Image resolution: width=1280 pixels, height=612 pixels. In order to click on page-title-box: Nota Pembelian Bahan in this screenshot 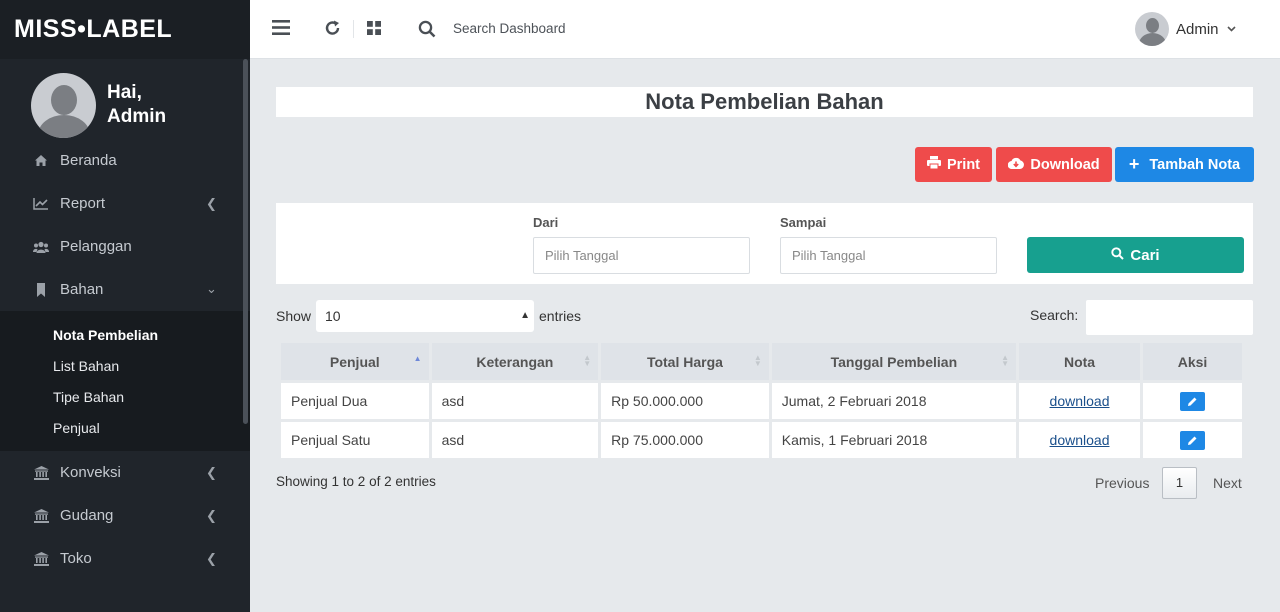, I will do `click(764, 102)`.